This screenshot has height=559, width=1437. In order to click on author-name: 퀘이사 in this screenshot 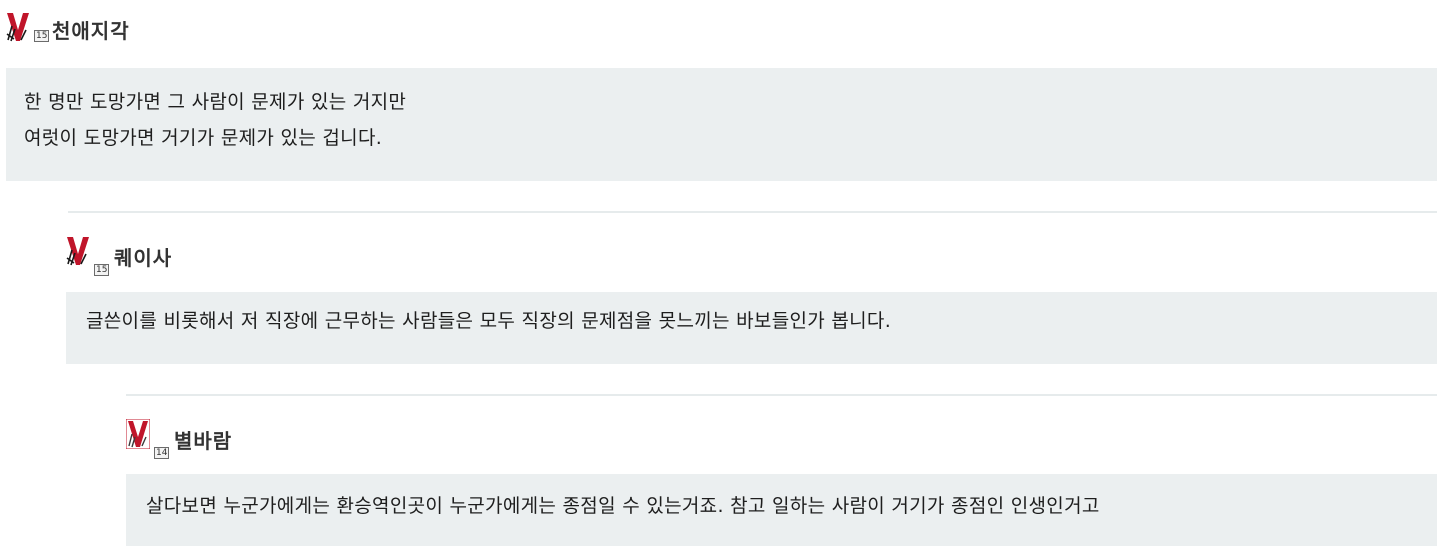, I will do `click(143, 256)`.